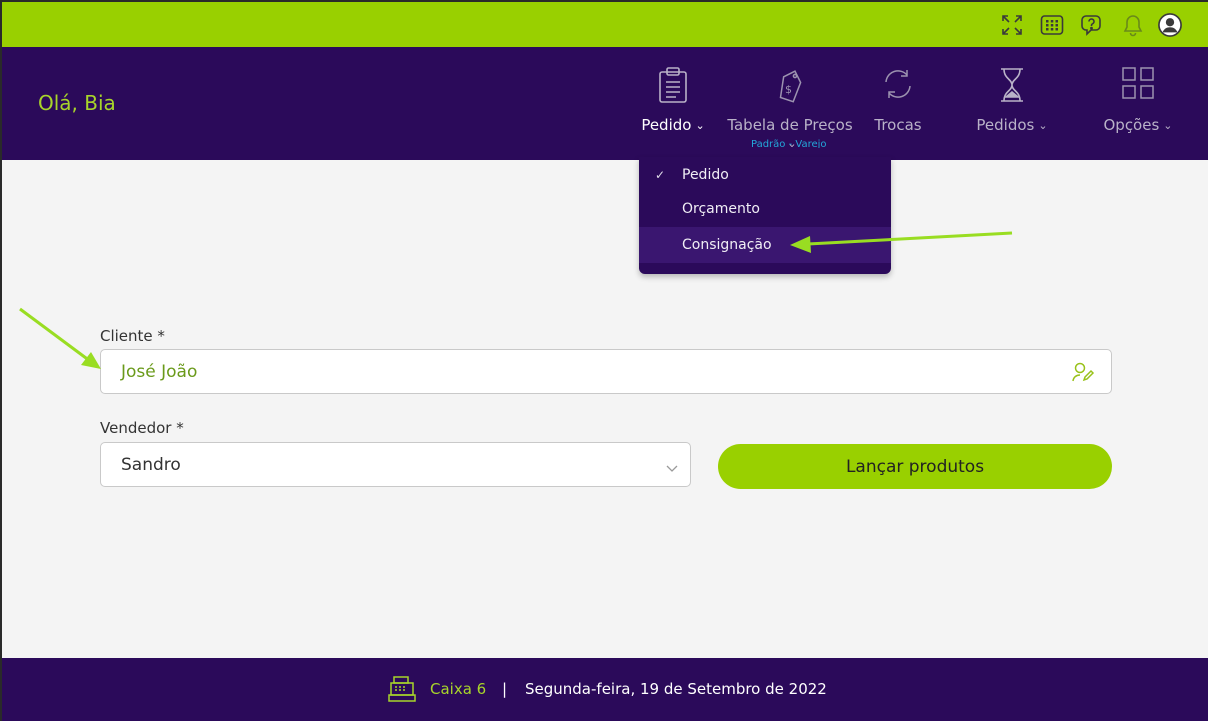 Image resolution: width=1208 pixels, height=721 pixels. I want to click on dropdown-item-label: Consignação, so click(727, 245).